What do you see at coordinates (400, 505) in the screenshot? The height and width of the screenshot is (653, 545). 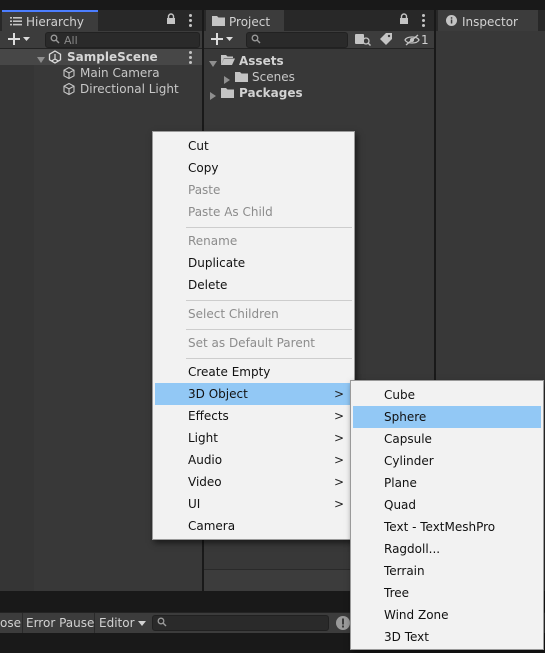 I see `submenu-item-label: Quad` at bounding box center [400, 505].